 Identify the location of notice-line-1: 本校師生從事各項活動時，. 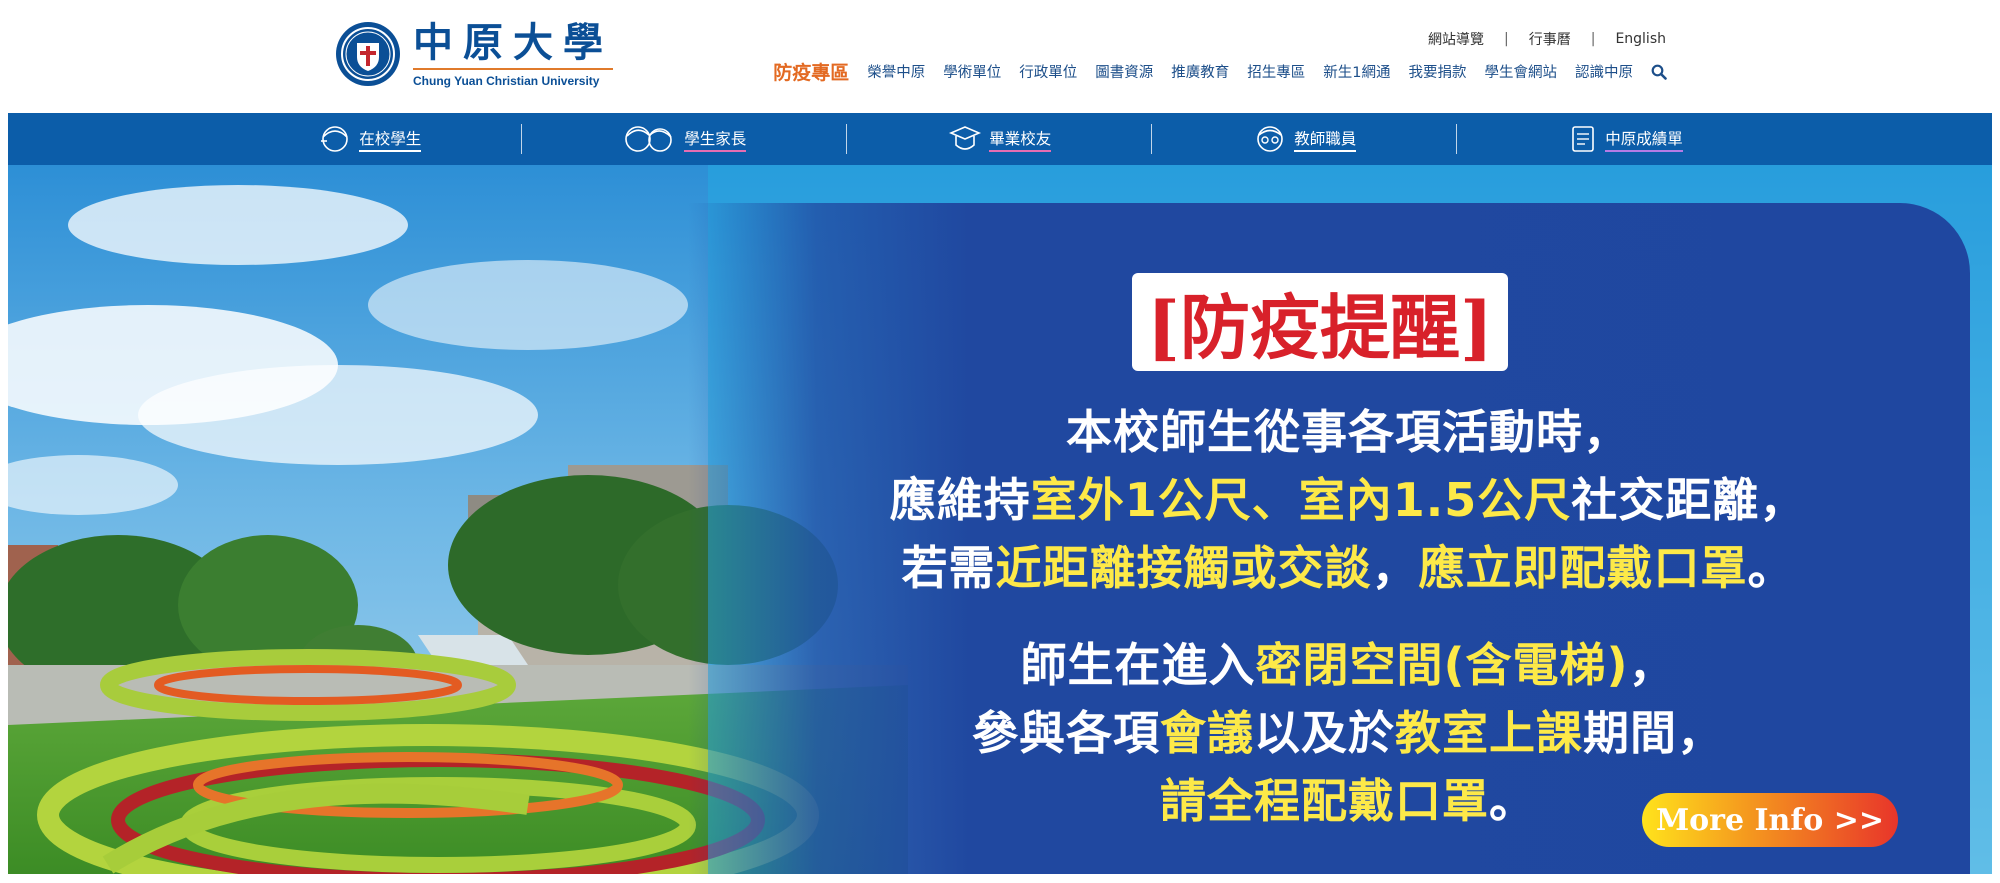
(1348, 432).